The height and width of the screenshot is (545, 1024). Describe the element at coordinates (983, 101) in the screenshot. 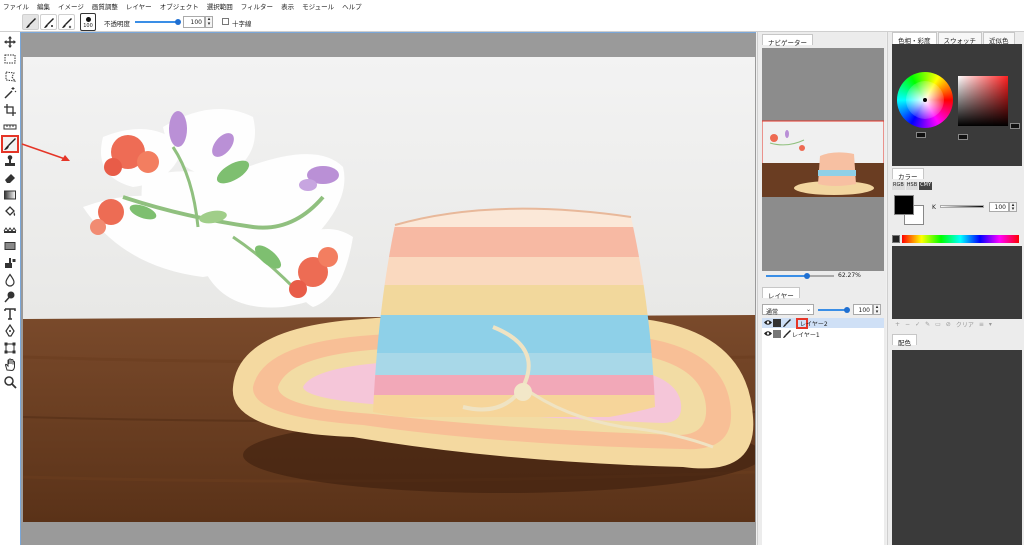

I see `saturation-value-box` at that location.